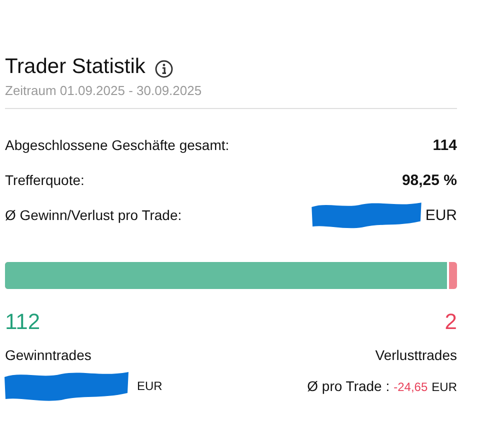  I want to click on stat-value: EUR, so click(441, 215).